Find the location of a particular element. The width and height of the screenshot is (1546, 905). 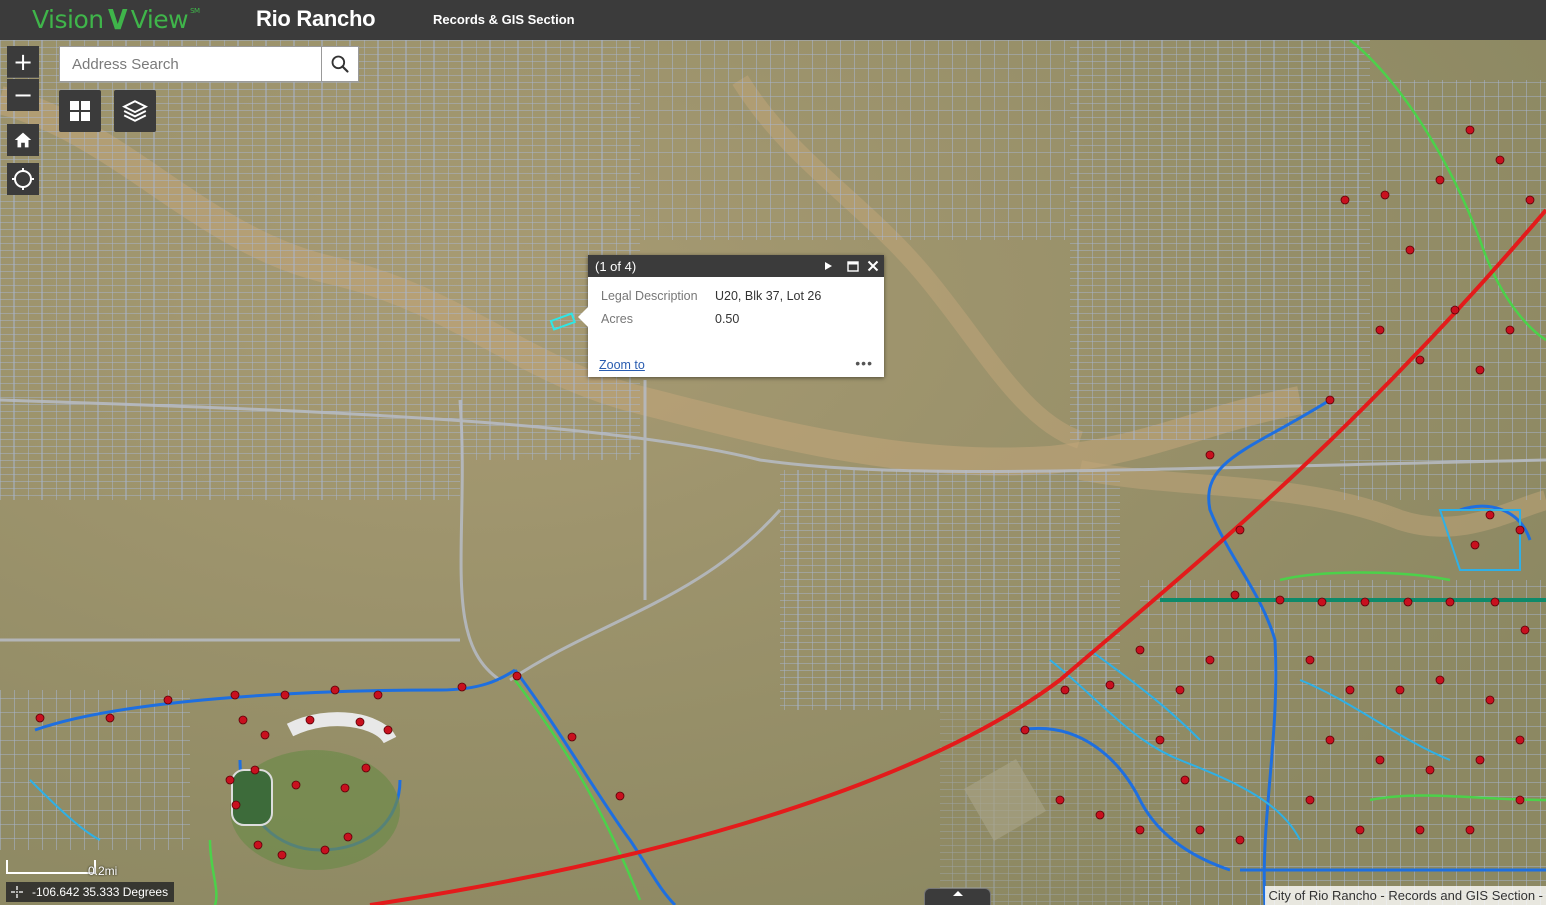

home-icon is located at coordinates (23, 140).